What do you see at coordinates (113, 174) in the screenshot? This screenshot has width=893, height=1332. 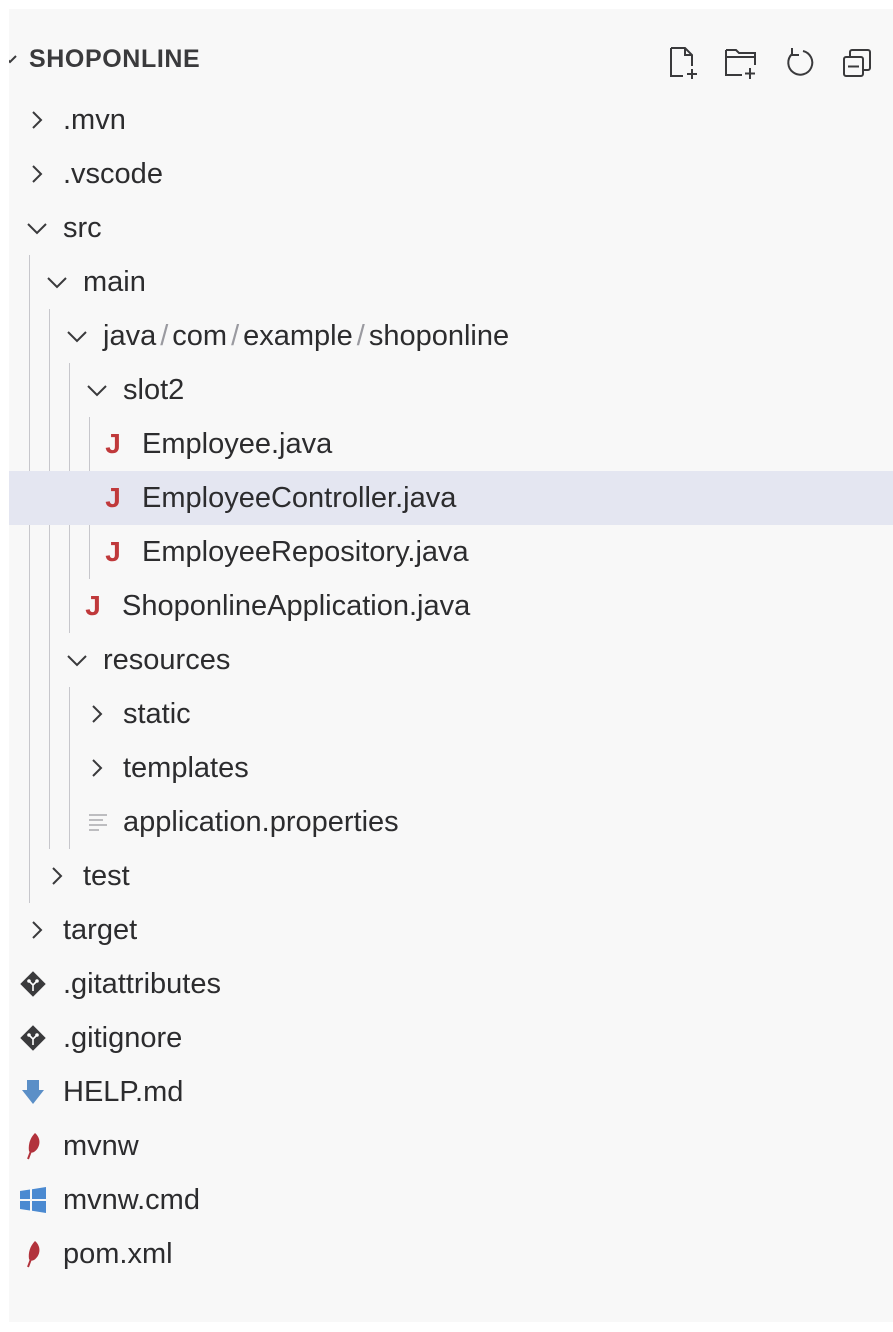 I see `tree-item-label: .vscode` at bounding box center [113, 174].